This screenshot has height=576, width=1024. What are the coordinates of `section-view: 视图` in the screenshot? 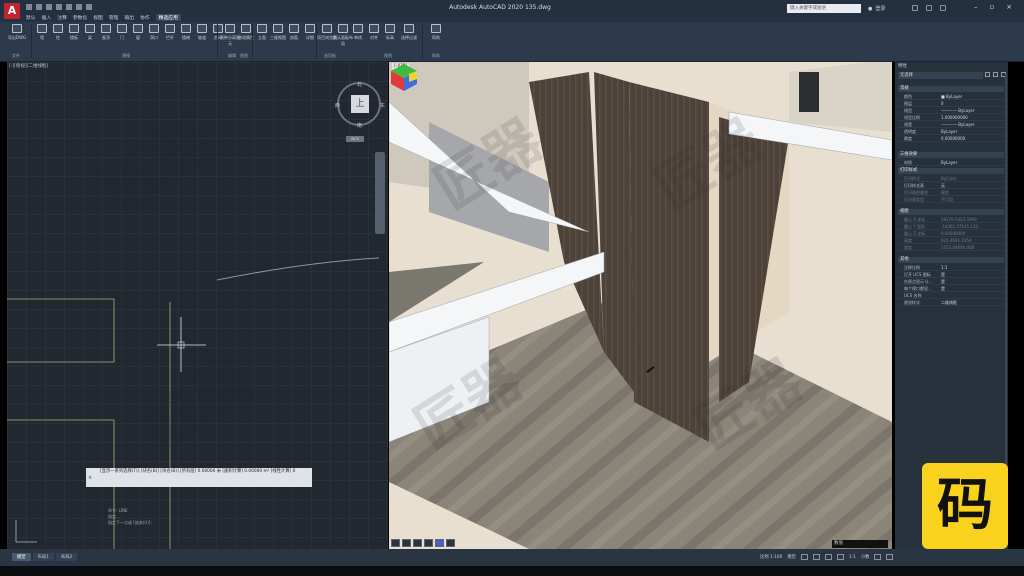 It's located at (951, 212).